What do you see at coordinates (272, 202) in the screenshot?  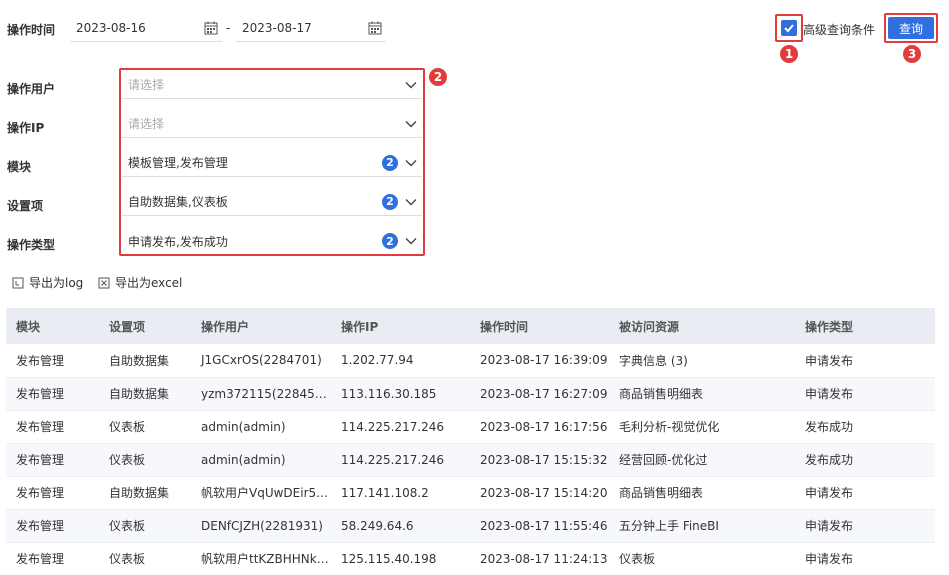 I see `setting-select: 自助数据集,仪表板 2` at bounding box center [272, 202].